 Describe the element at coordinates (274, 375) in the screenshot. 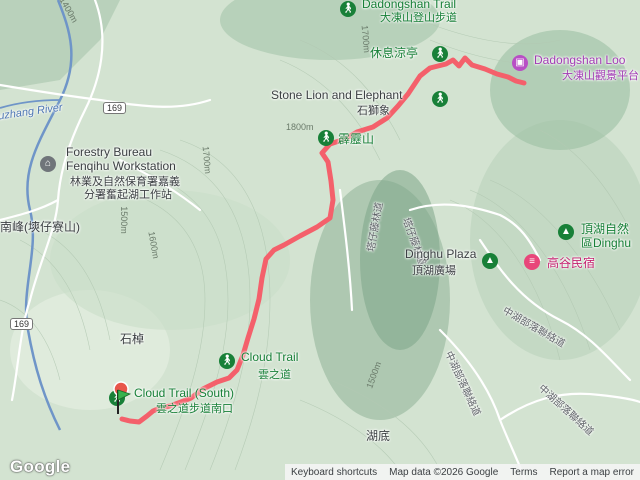

I see `poi-label-cloud-trail-zh: 雲之道` at that location.